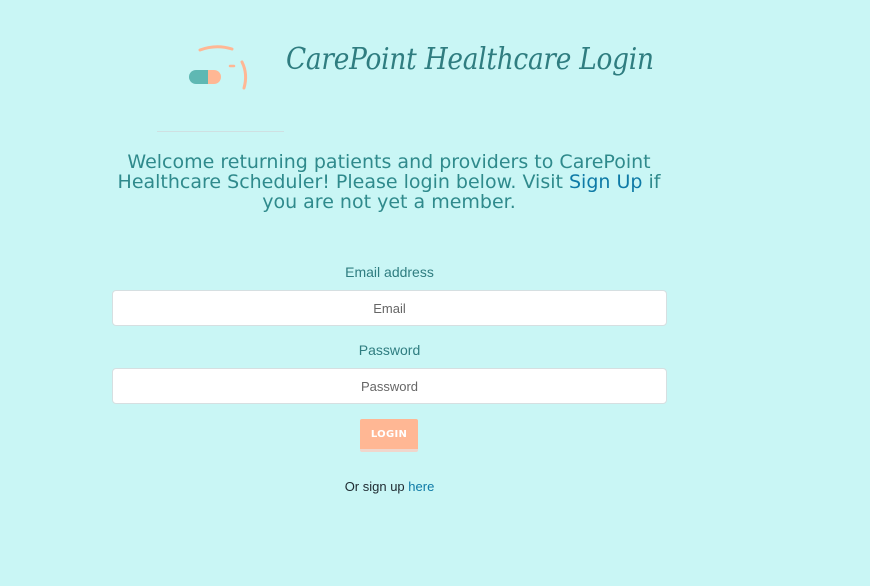  I want to click on email-label: Email address, so click(389, 272).